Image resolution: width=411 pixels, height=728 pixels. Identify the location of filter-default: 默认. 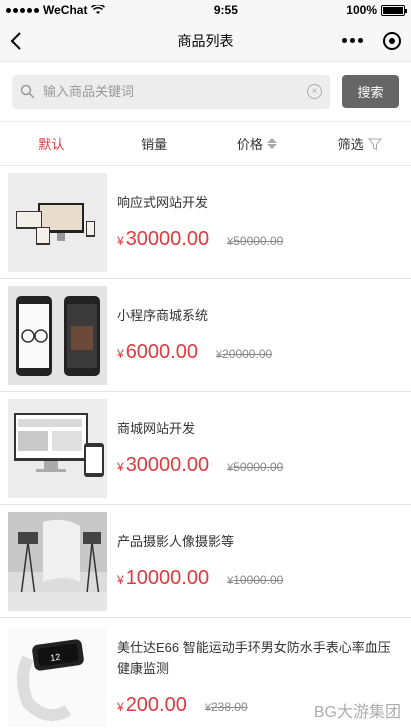
(51, 143).